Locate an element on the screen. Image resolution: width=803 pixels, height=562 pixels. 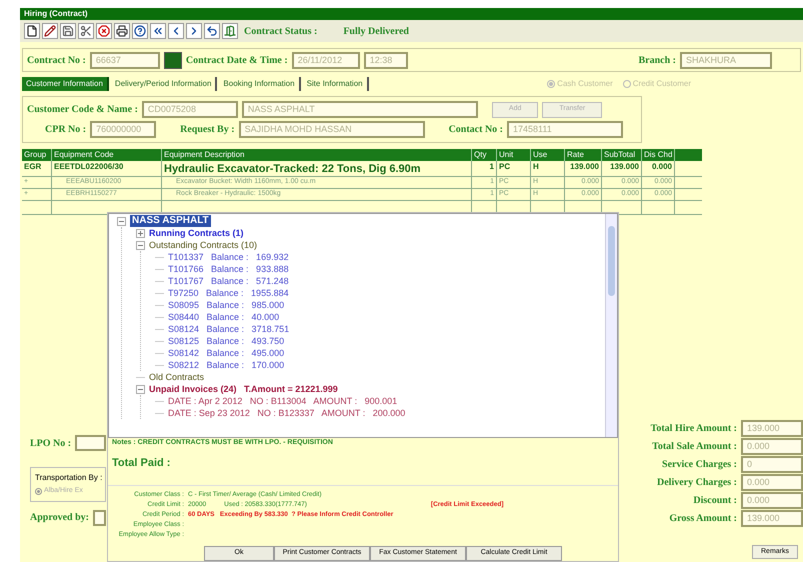
column-header: Dis Chd is located at coordinates (658, 155).